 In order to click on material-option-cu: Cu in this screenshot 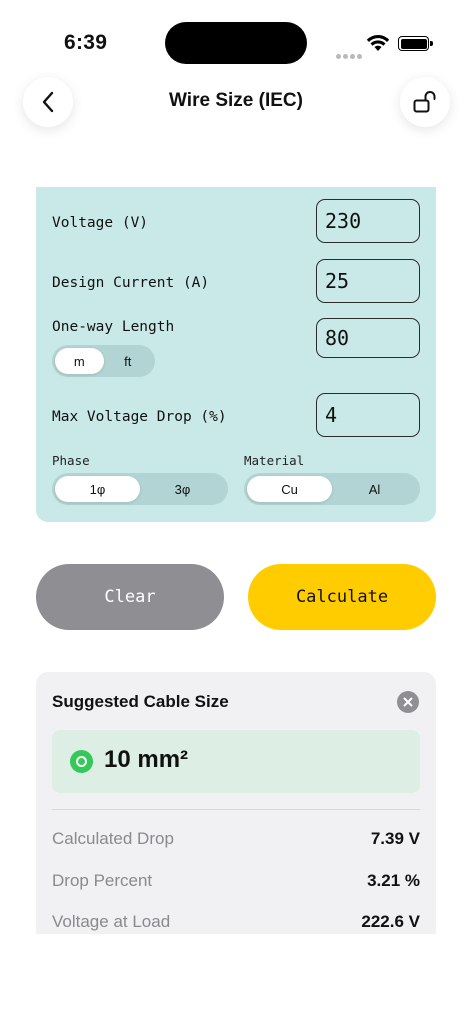, I will do `click(289, 489)`.